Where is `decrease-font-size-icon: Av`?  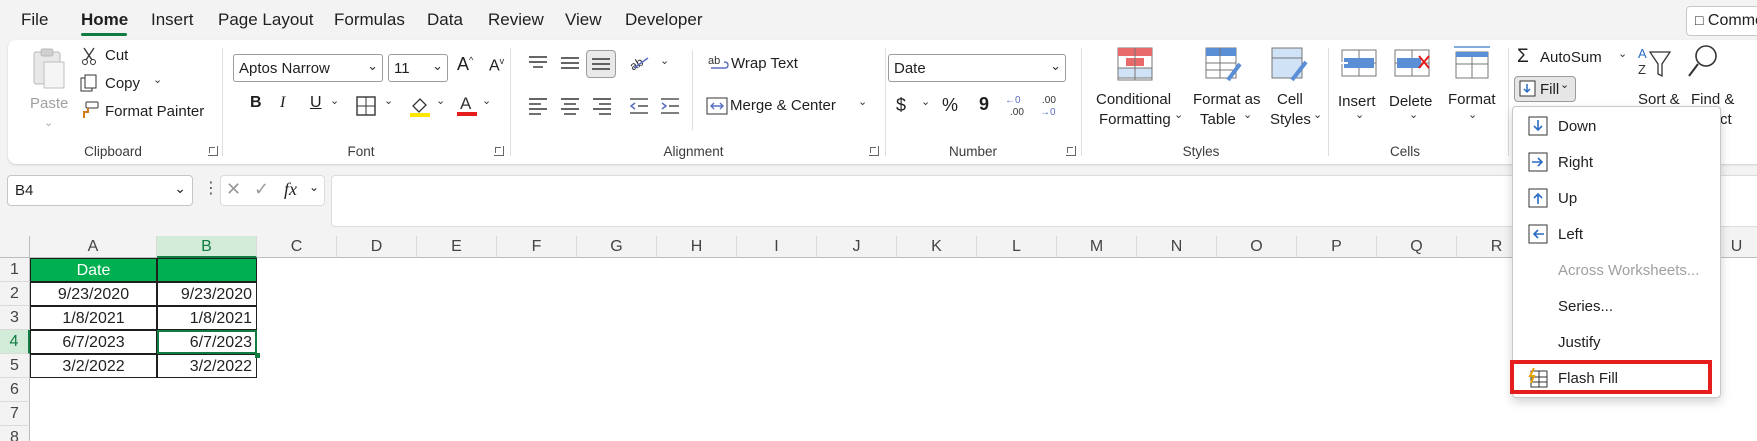 decrease-font-size-icon: Av is located at coordinates (496, 65).